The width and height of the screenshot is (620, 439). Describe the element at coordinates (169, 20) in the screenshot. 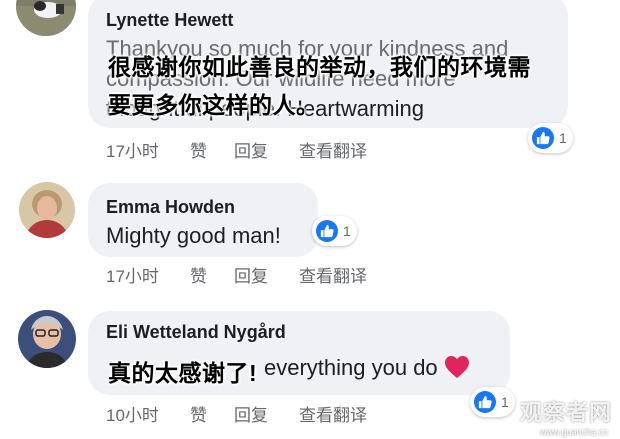

I see `author-name: Lynette Hewett` at that location.